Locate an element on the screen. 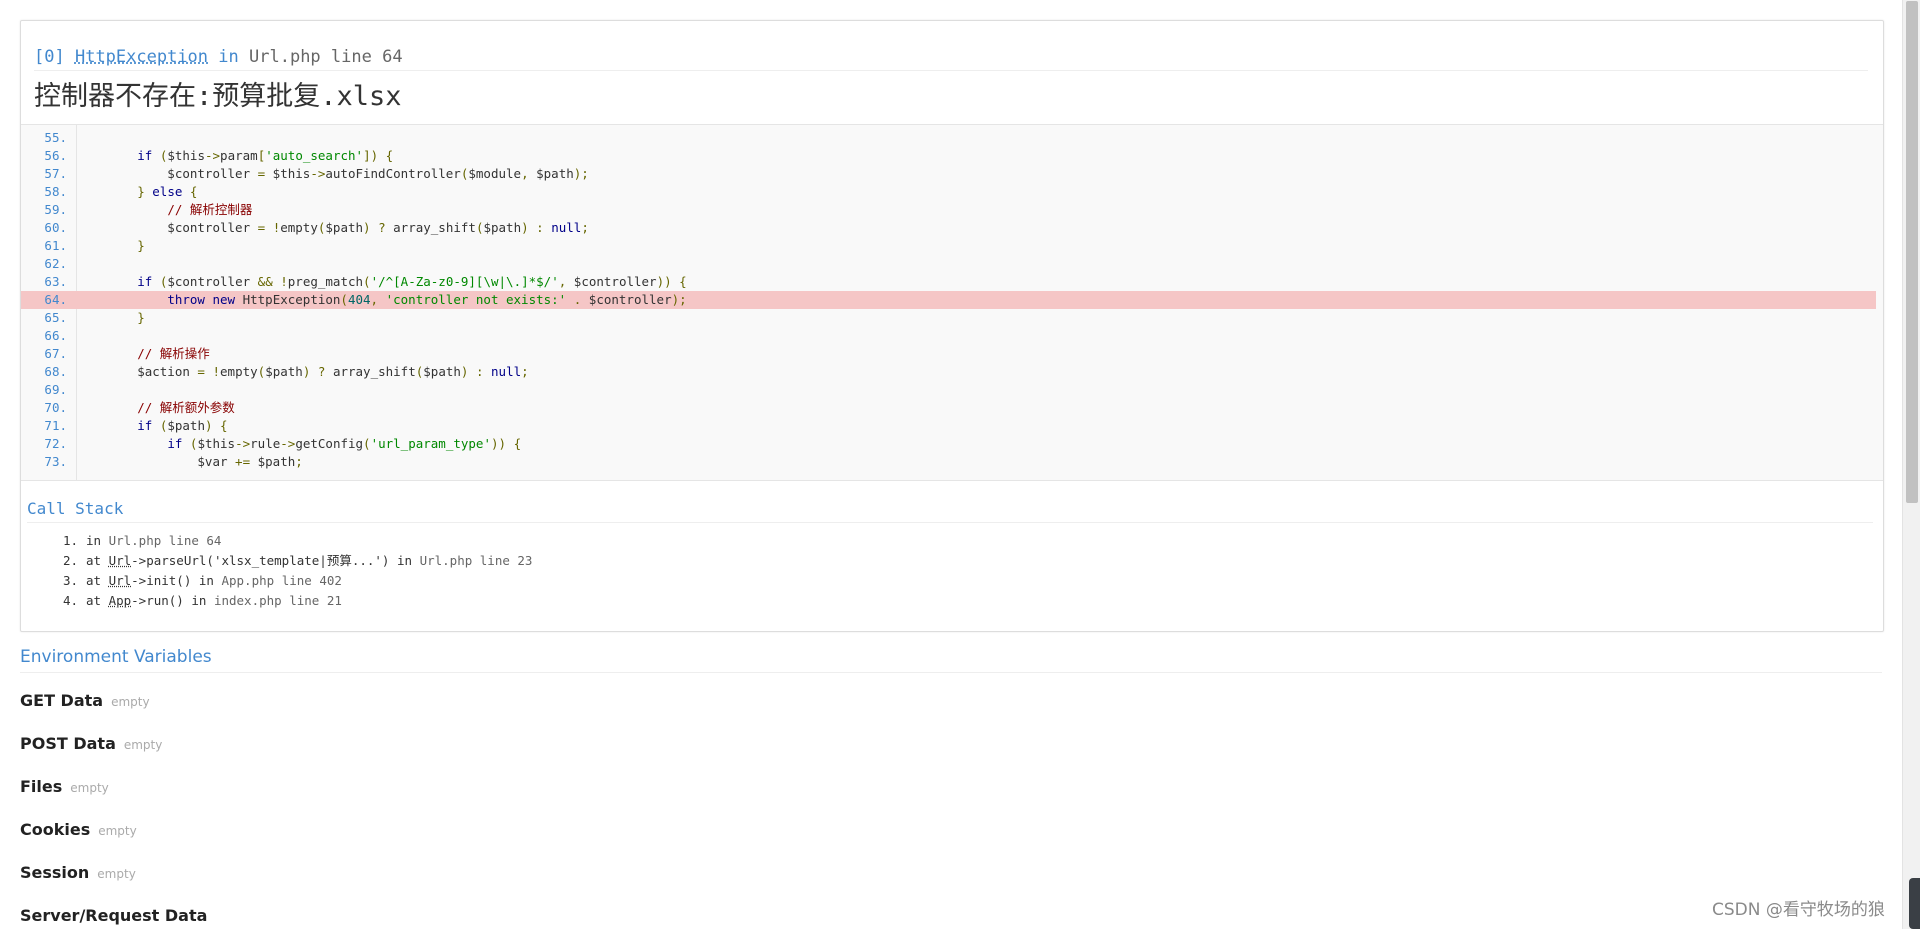  call-stack-item: 4. at App->run() in index.php line 21 is located at coordinates (956, 601).